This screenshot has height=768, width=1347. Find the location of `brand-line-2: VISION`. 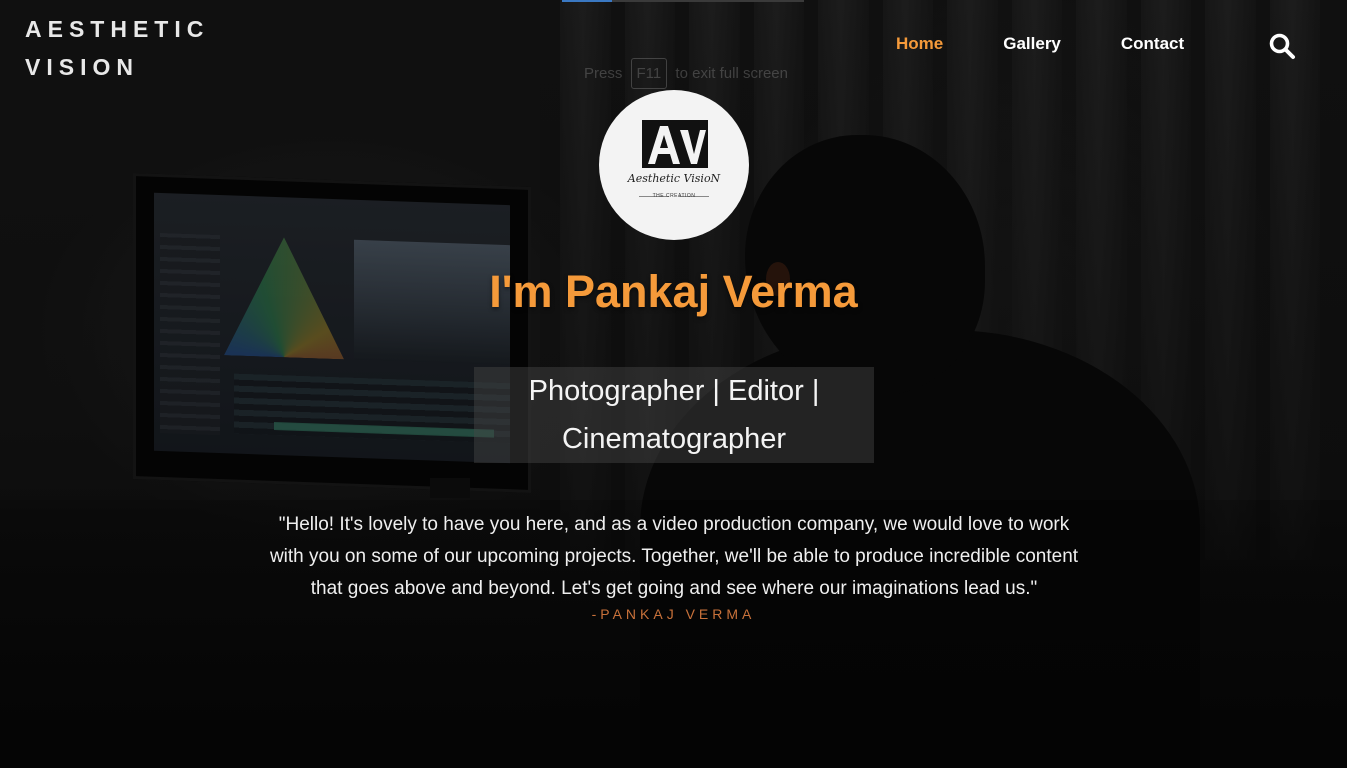

brand-line-2: VISION is located at coordinates (82, 67).